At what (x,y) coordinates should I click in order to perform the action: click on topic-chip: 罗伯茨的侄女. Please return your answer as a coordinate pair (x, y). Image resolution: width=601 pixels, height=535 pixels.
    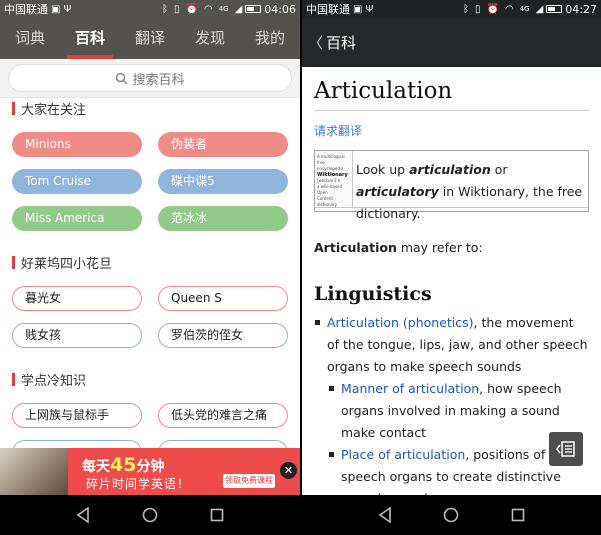
    Looking at the image, I should click on (223, 335).